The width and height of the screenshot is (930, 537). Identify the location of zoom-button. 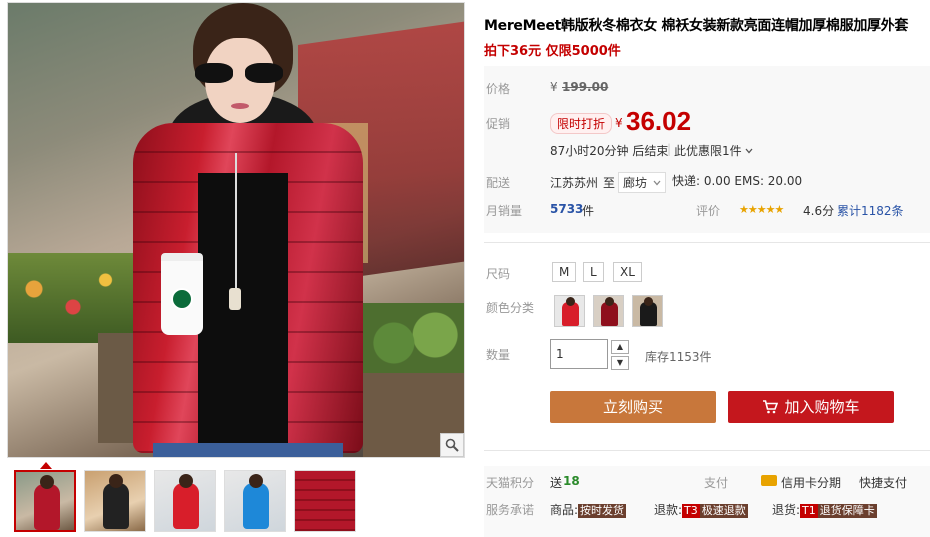
(452, 445).